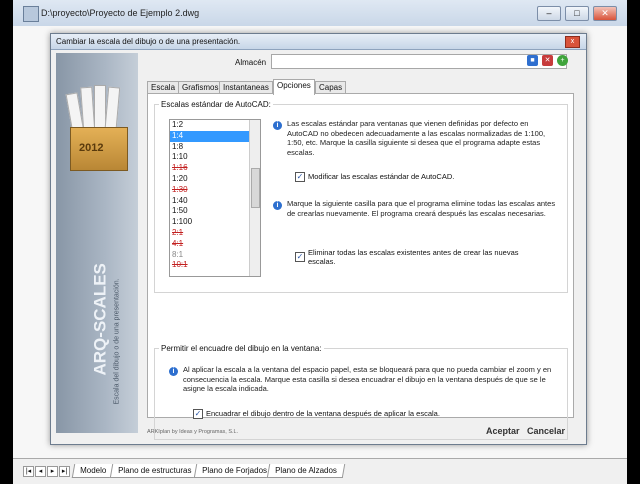 This screenshot has width=640, height=484. I want to click on product-box: 2012, so click(99, 149).